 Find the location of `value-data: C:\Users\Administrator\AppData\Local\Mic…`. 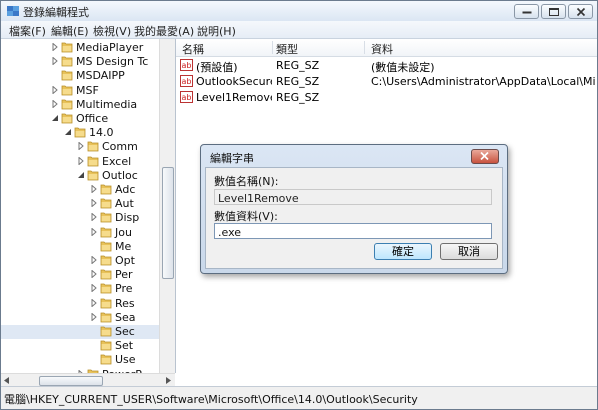

value-data: C:\Users\Administrator\AppData\Local\Mic… is located at coordinates (483, 81).